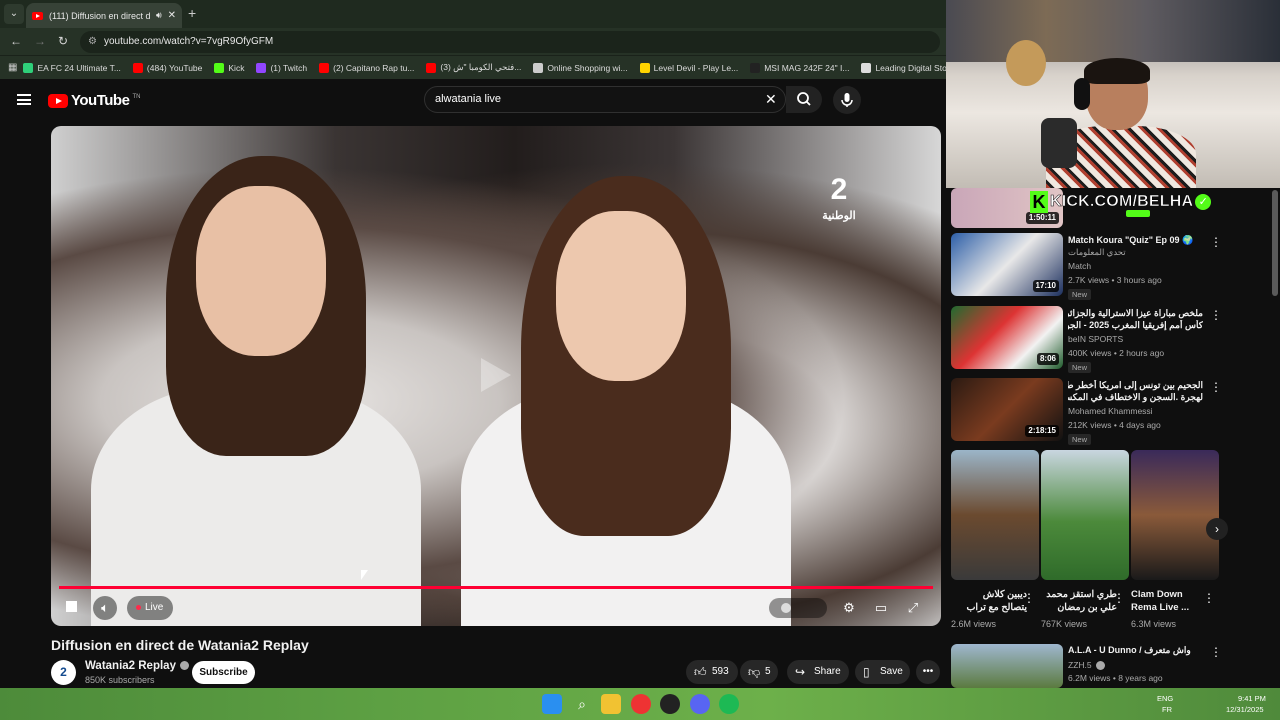 This screenshot has height=720, width=1280. I want to click on address-bar: ⚙ youtube.com/watch?v=7vgR9OfyGFM, so click(510, 42).